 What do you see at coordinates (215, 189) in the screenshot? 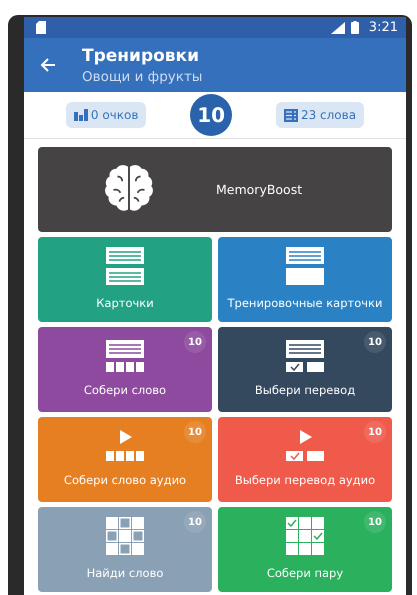
I see `memoryboost-tile: MemoryBoost` at bounding box center [215, 189].